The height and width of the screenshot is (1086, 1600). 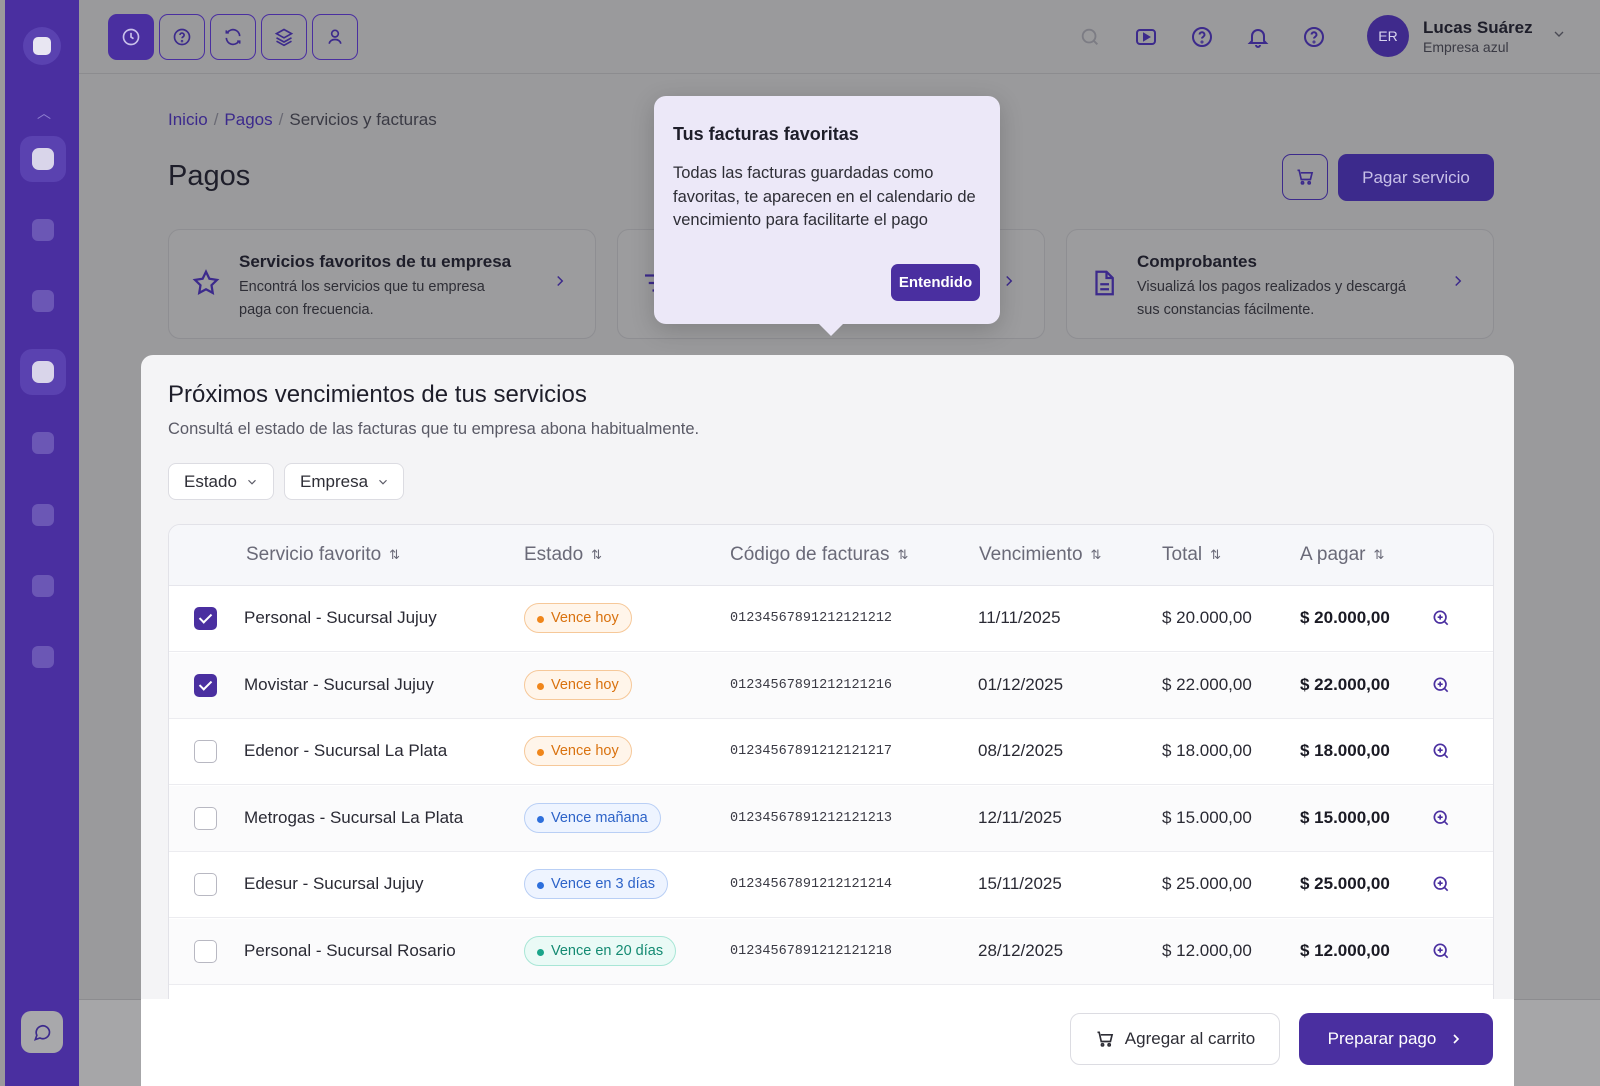 I want to click on total-amount: $ 12.000,00, so click(x=1207, y=950).